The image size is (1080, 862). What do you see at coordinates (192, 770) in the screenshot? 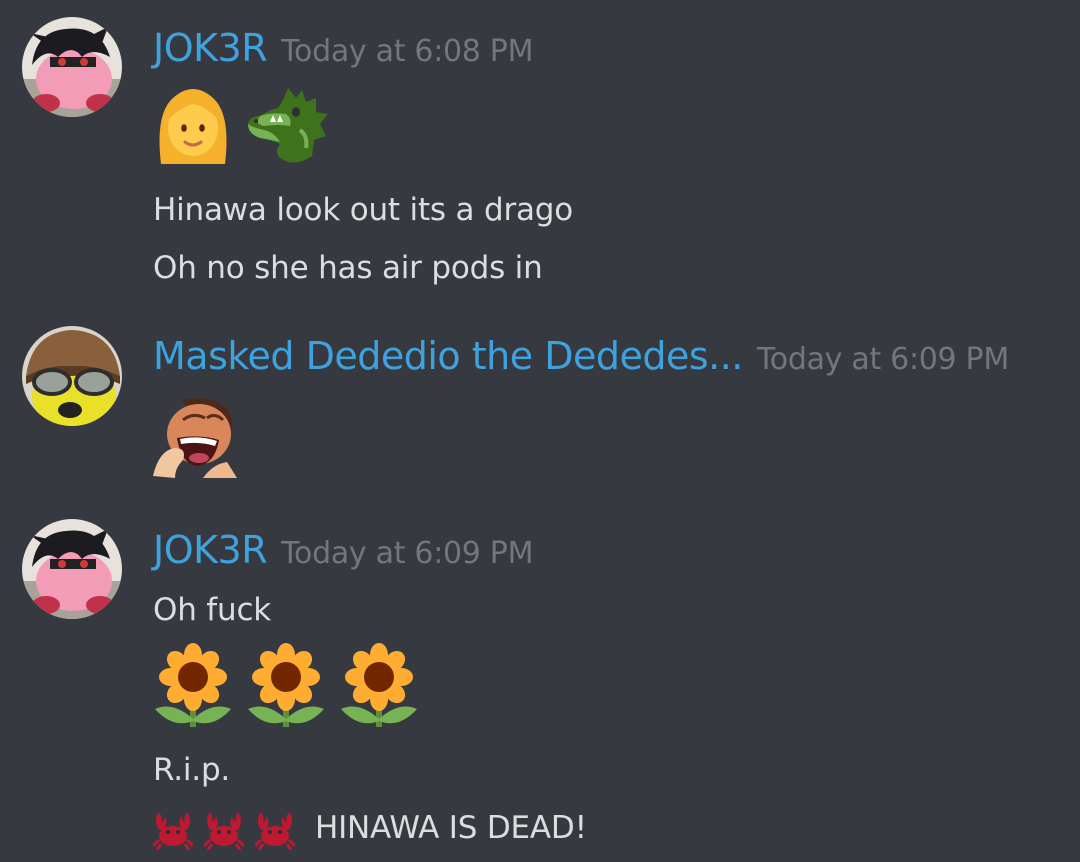
I see `message-text: R.i.p.` at bounding box center [192, 770].